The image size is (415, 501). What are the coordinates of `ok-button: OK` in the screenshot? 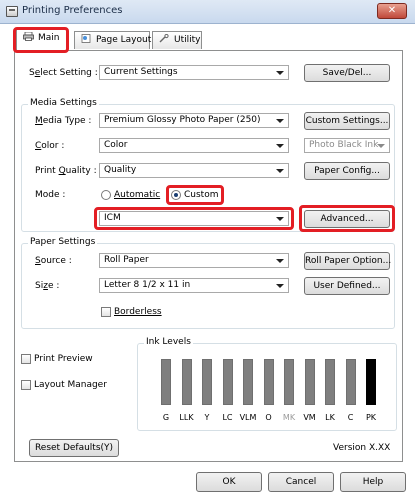 It's located at (229, 482).